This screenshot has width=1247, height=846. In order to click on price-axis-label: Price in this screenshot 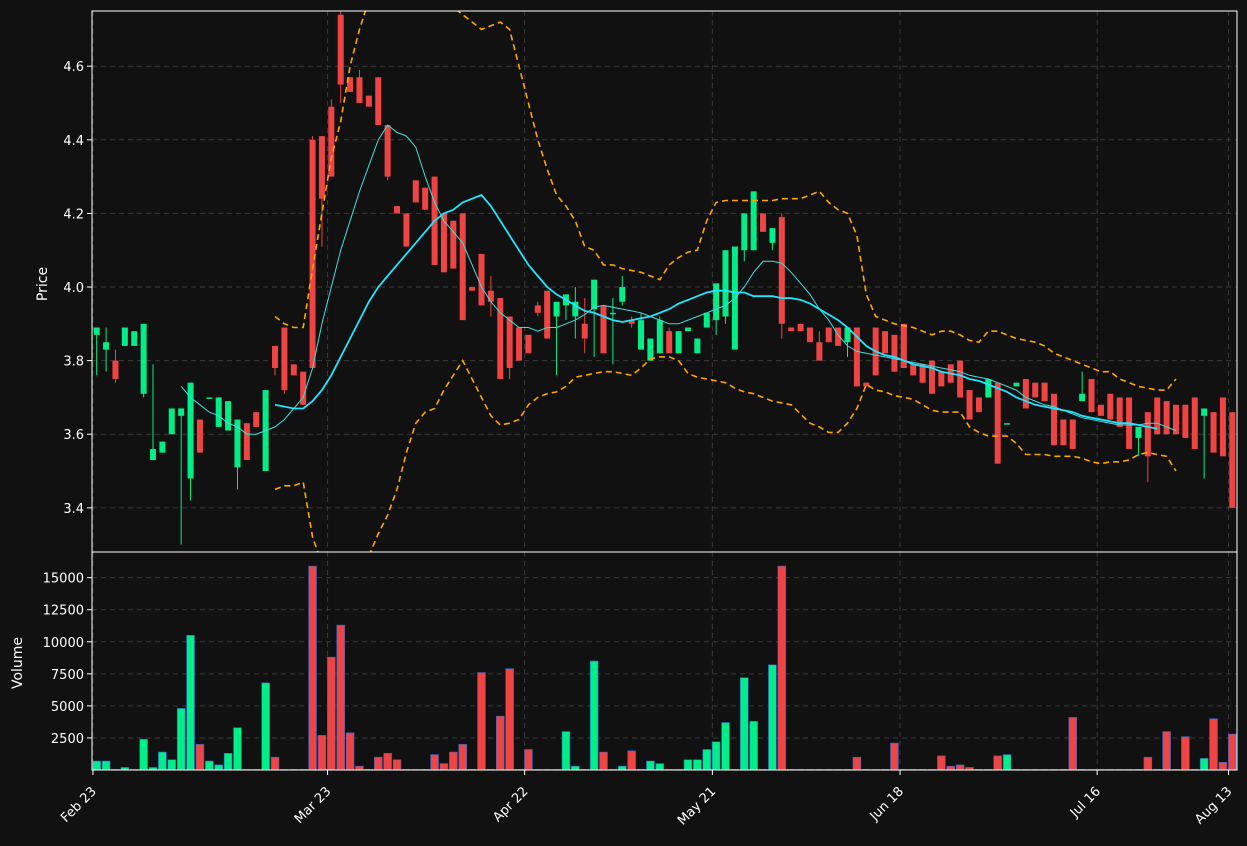, I will do `click(43, 284)`.